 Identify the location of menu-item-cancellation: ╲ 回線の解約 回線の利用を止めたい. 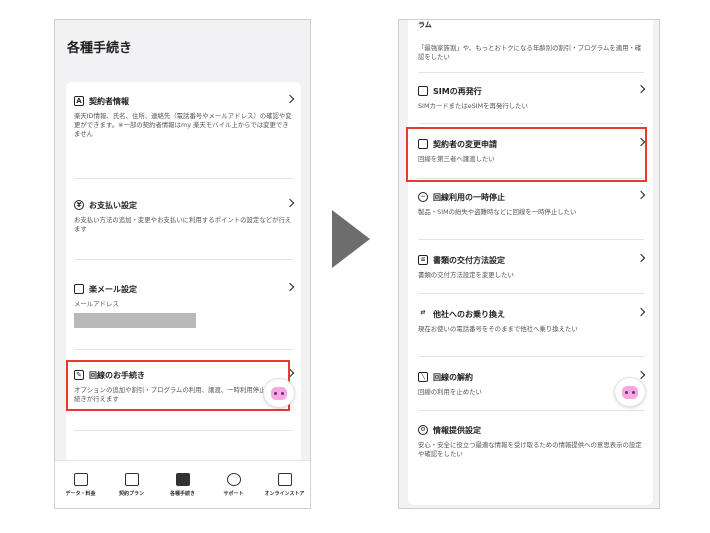
(532, 383).